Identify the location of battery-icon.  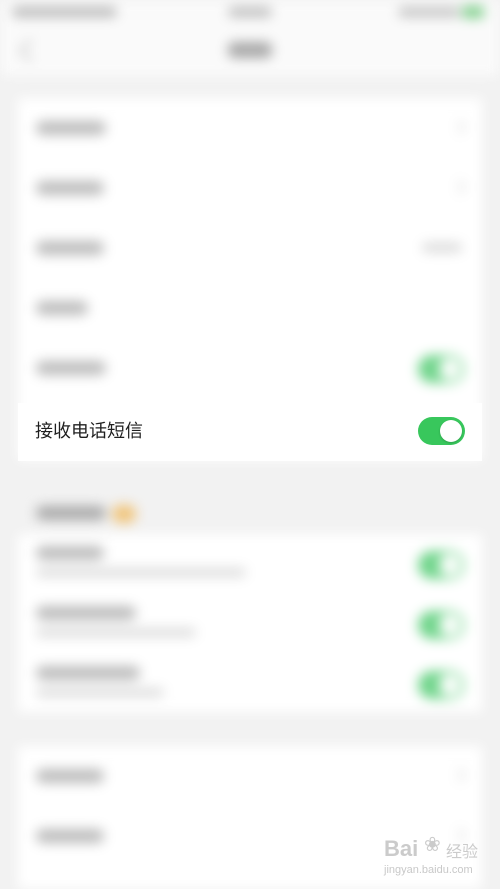
(473, 12).